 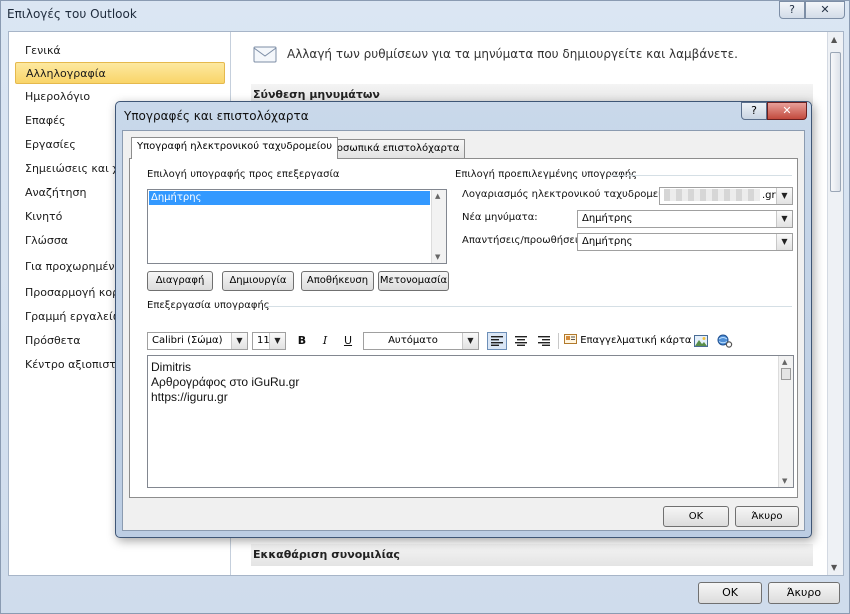 What do you see at coordinates (569, 194) in the screenshot?
I see `account-label: Λογαριασμός ηλεκτρονικού ταχυδρομείου:` at bounding box center [569, 194].